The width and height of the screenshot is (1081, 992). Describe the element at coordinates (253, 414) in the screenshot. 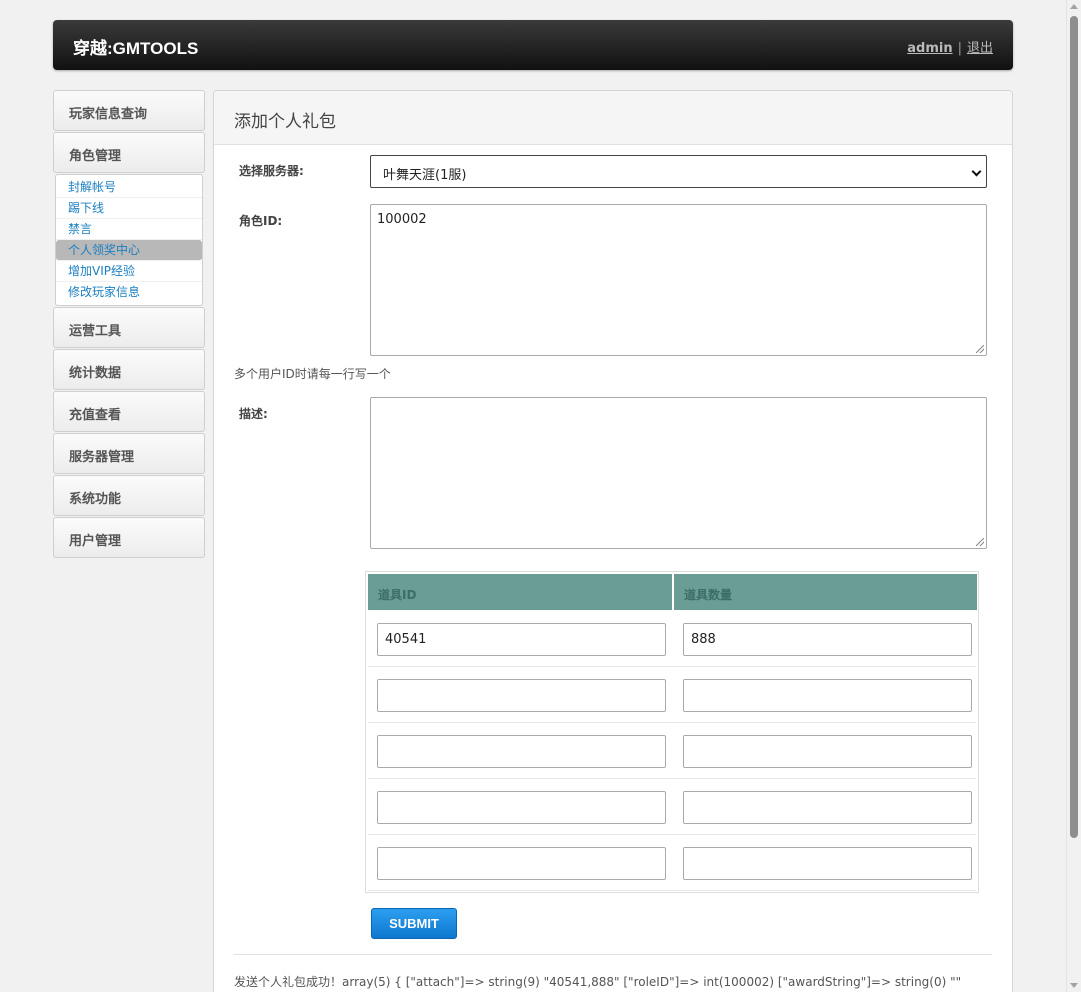

I see `description-label: 描述:` at that location.